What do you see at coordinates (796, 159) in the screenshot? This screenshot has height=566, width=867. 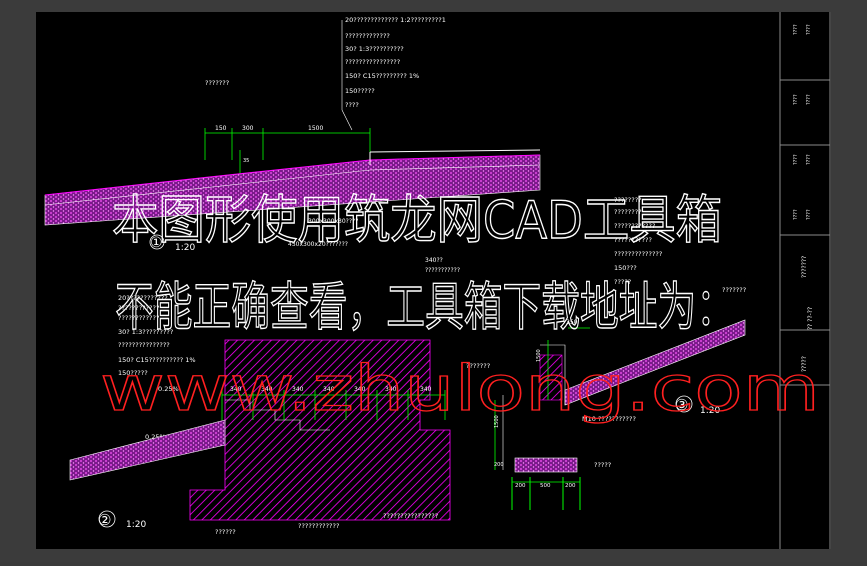 I see `tb-label-5: ????` at bounding box center [796, 159].